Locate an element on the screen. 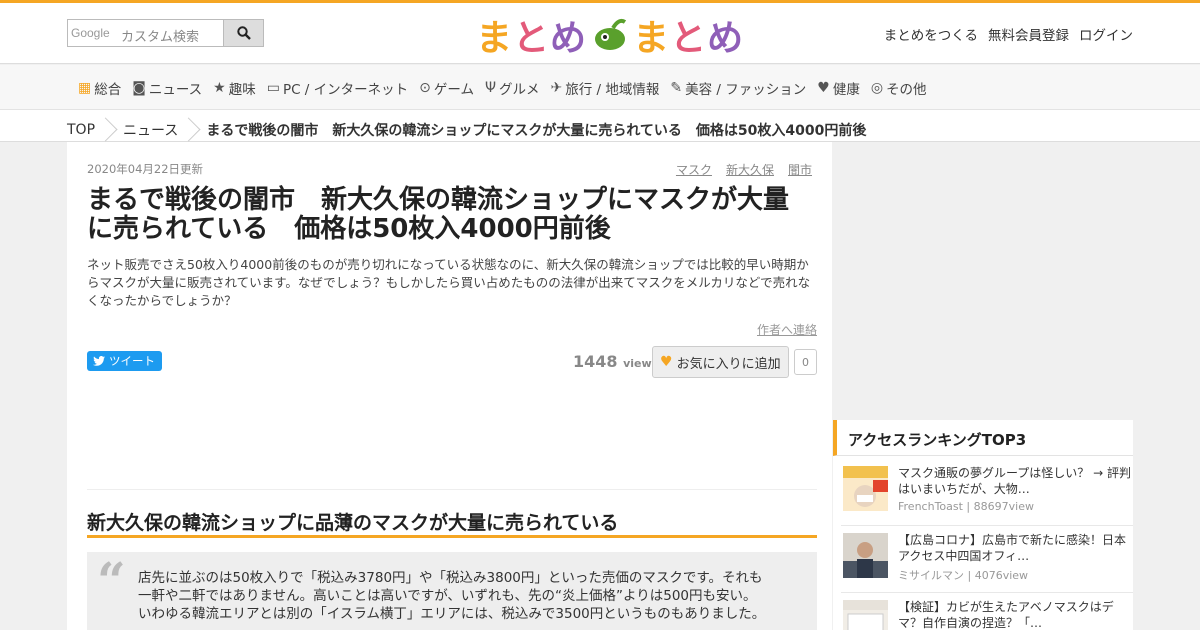  heartbeat-icon: ♥ is located at coordinates (823, 88).